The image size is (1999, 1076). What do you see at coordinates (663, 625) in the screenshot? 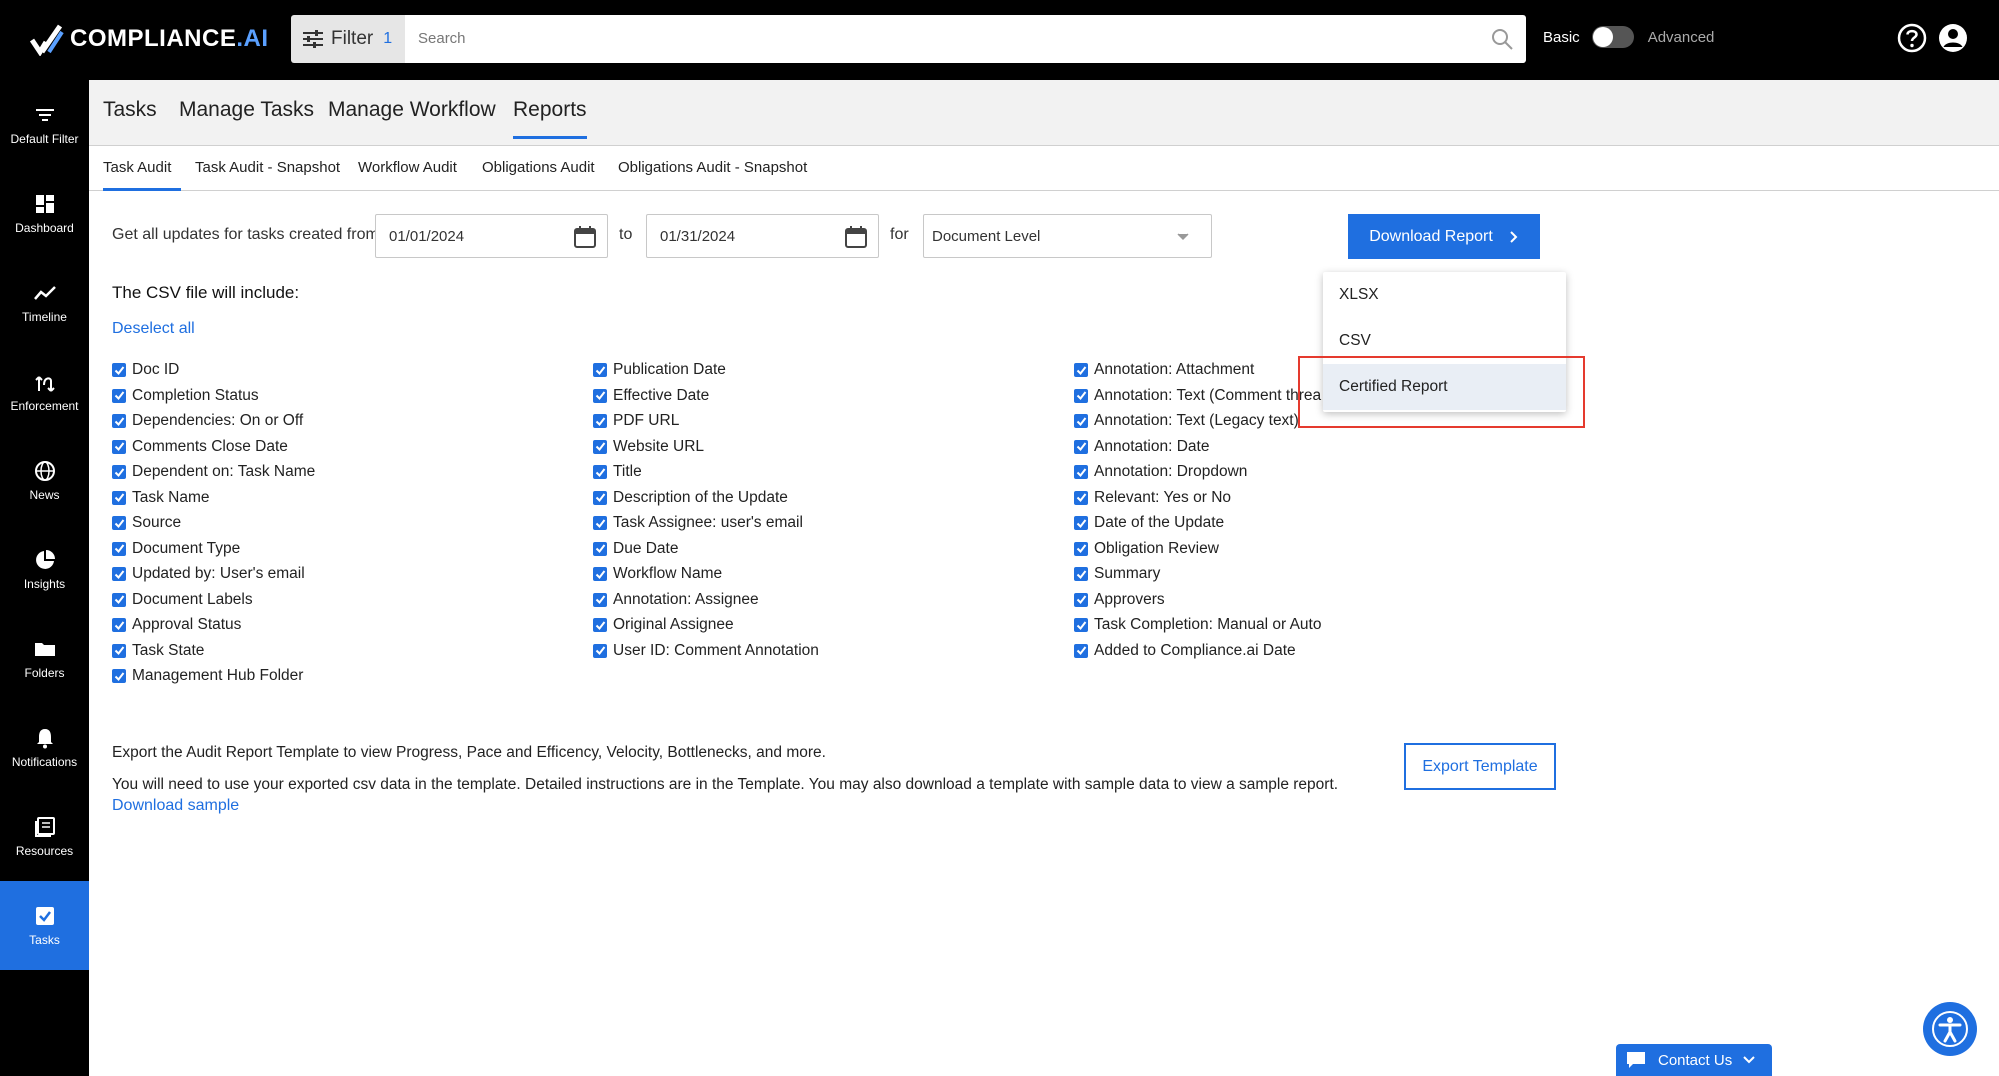
I see `csv-field-option: Original Assignee` at bounding box center [663, 625].